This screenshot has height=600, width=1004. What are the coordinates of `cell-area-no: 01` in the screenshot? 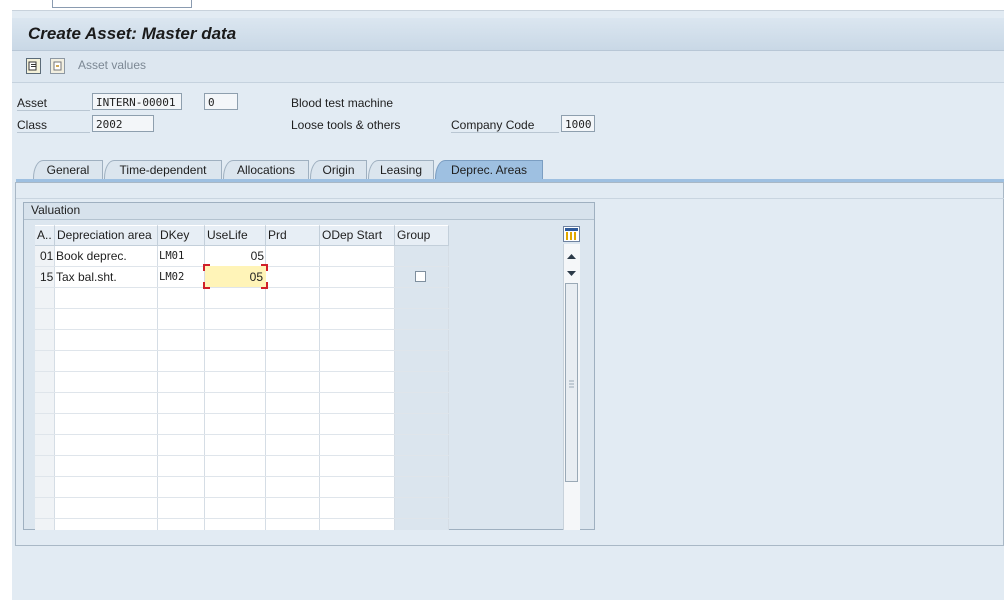 It's located at (47, 256).